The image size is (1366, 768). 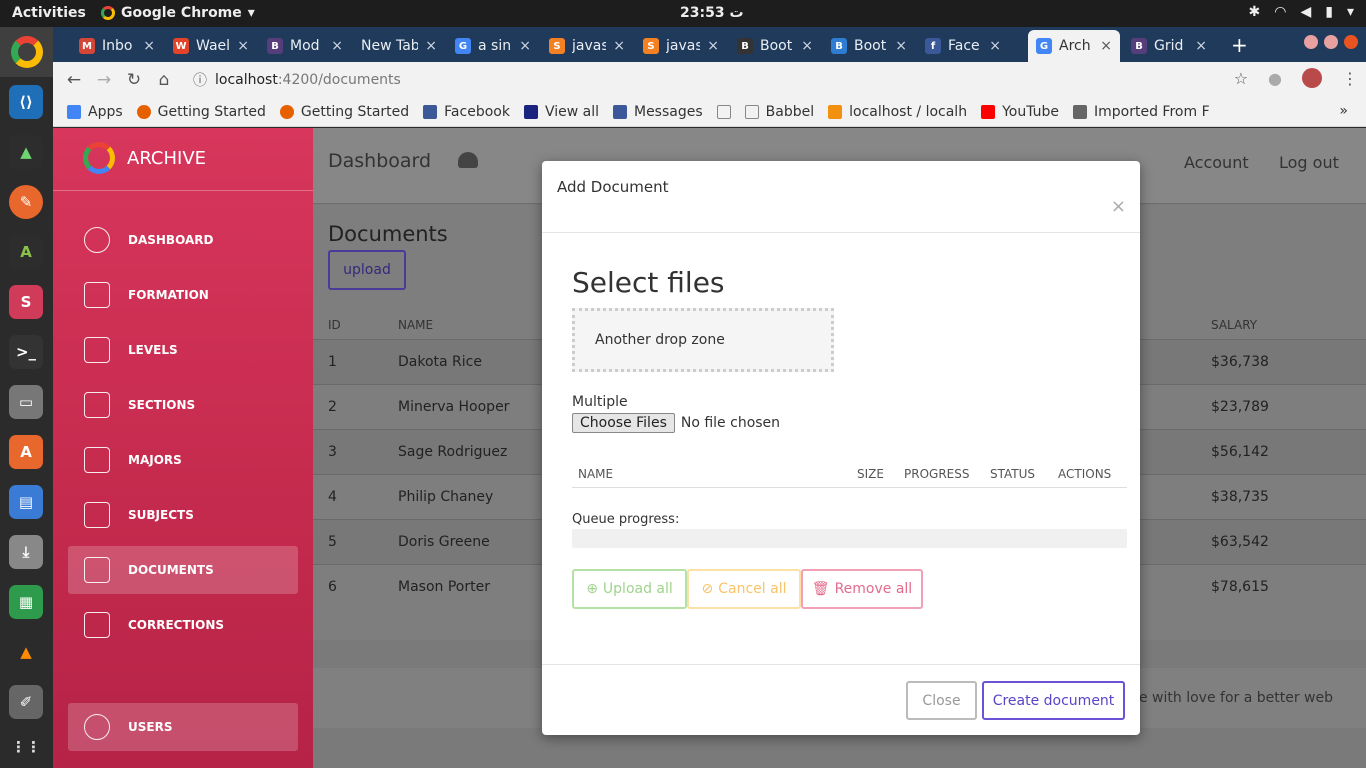 What do you see at coordinates (183, 727) in the screenshot?
I see `sidebar-item-users: USERS` at bounding box center [183, 727].